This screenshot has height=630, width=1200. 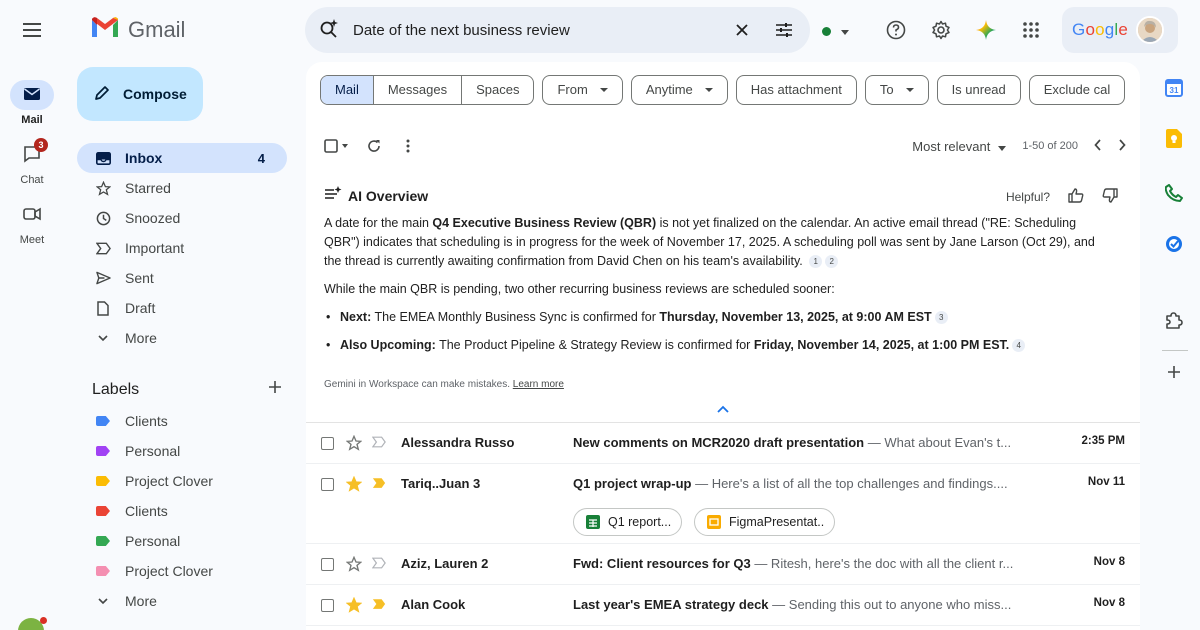 What do you see at coordinates (835, 31) in the screenshot?
I see `status-selector` at bounding box center [835, 31].